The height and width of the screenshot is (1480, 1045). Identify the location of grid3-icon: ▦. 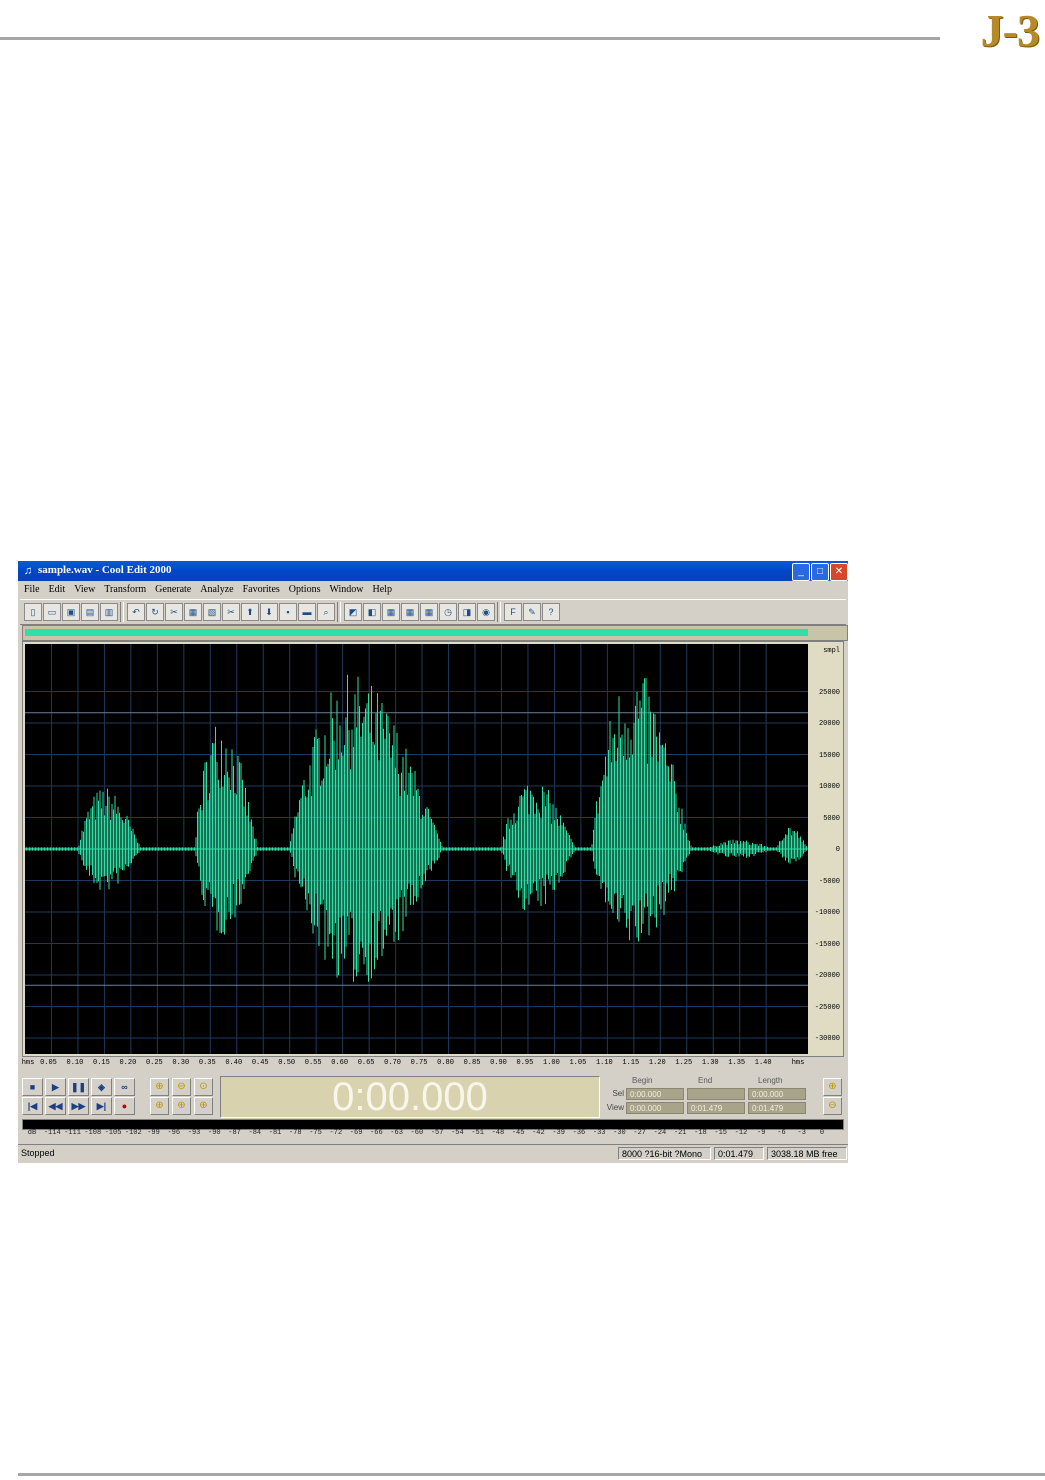
(429, 612).